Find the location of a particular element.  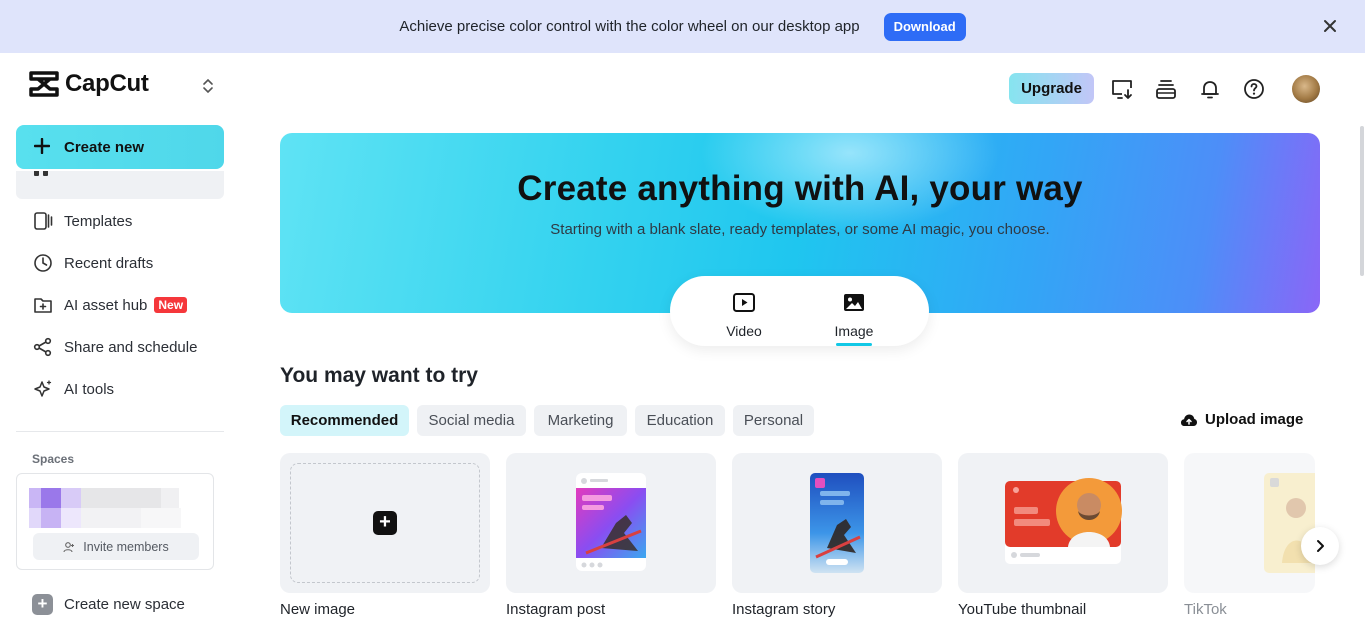

card-youtube-thumbnail is located at coordinates (1063, 523).